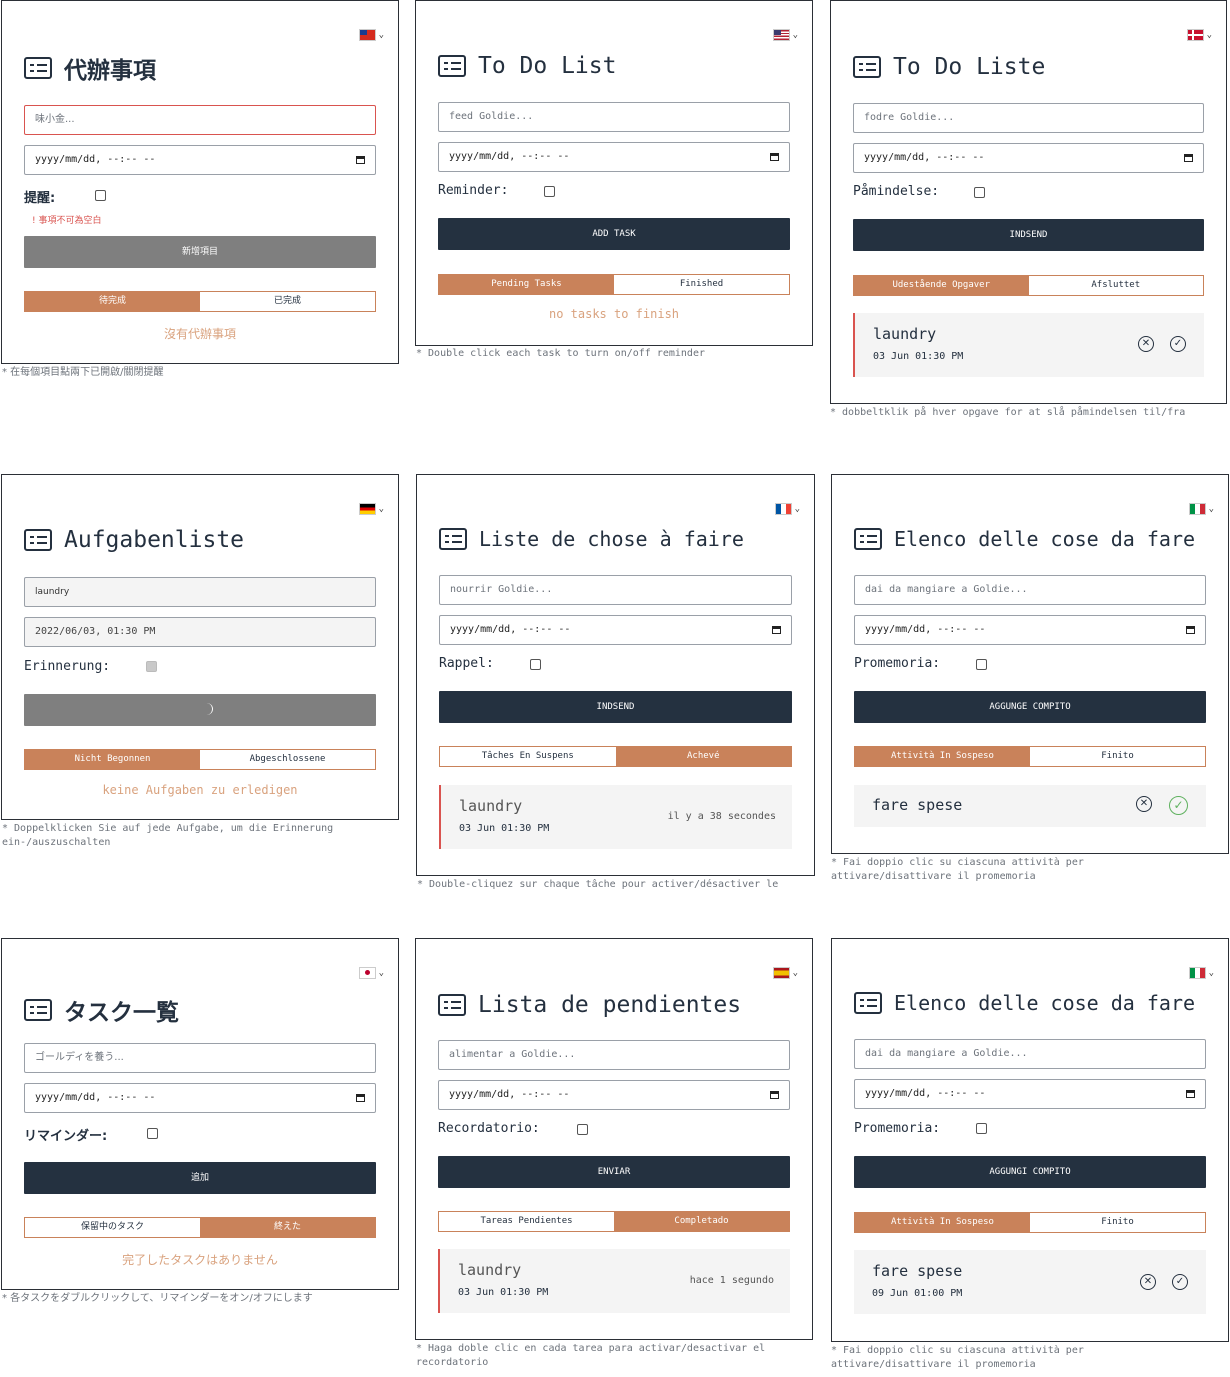 The image size is (1230, 1377). I want to click on add-task-button: AGGUNGE COMPITO, so click(1030, 707).